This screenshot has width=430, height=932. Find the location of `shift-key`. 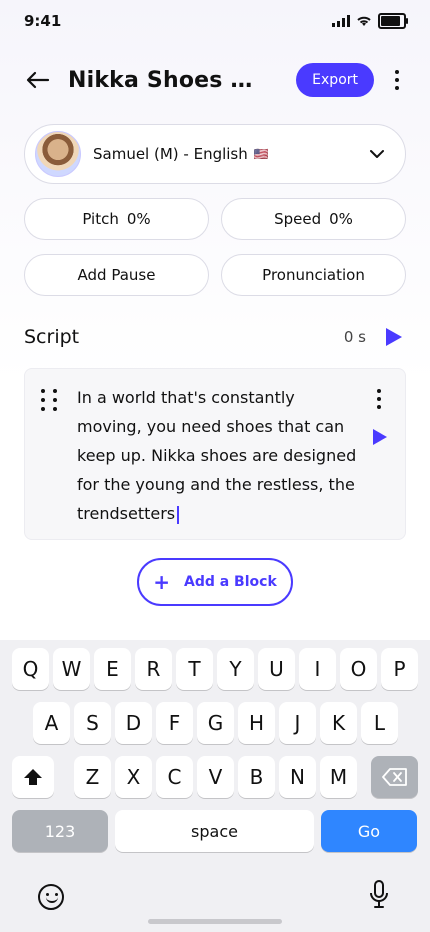

shift-key is located at coordinates (33, 777).